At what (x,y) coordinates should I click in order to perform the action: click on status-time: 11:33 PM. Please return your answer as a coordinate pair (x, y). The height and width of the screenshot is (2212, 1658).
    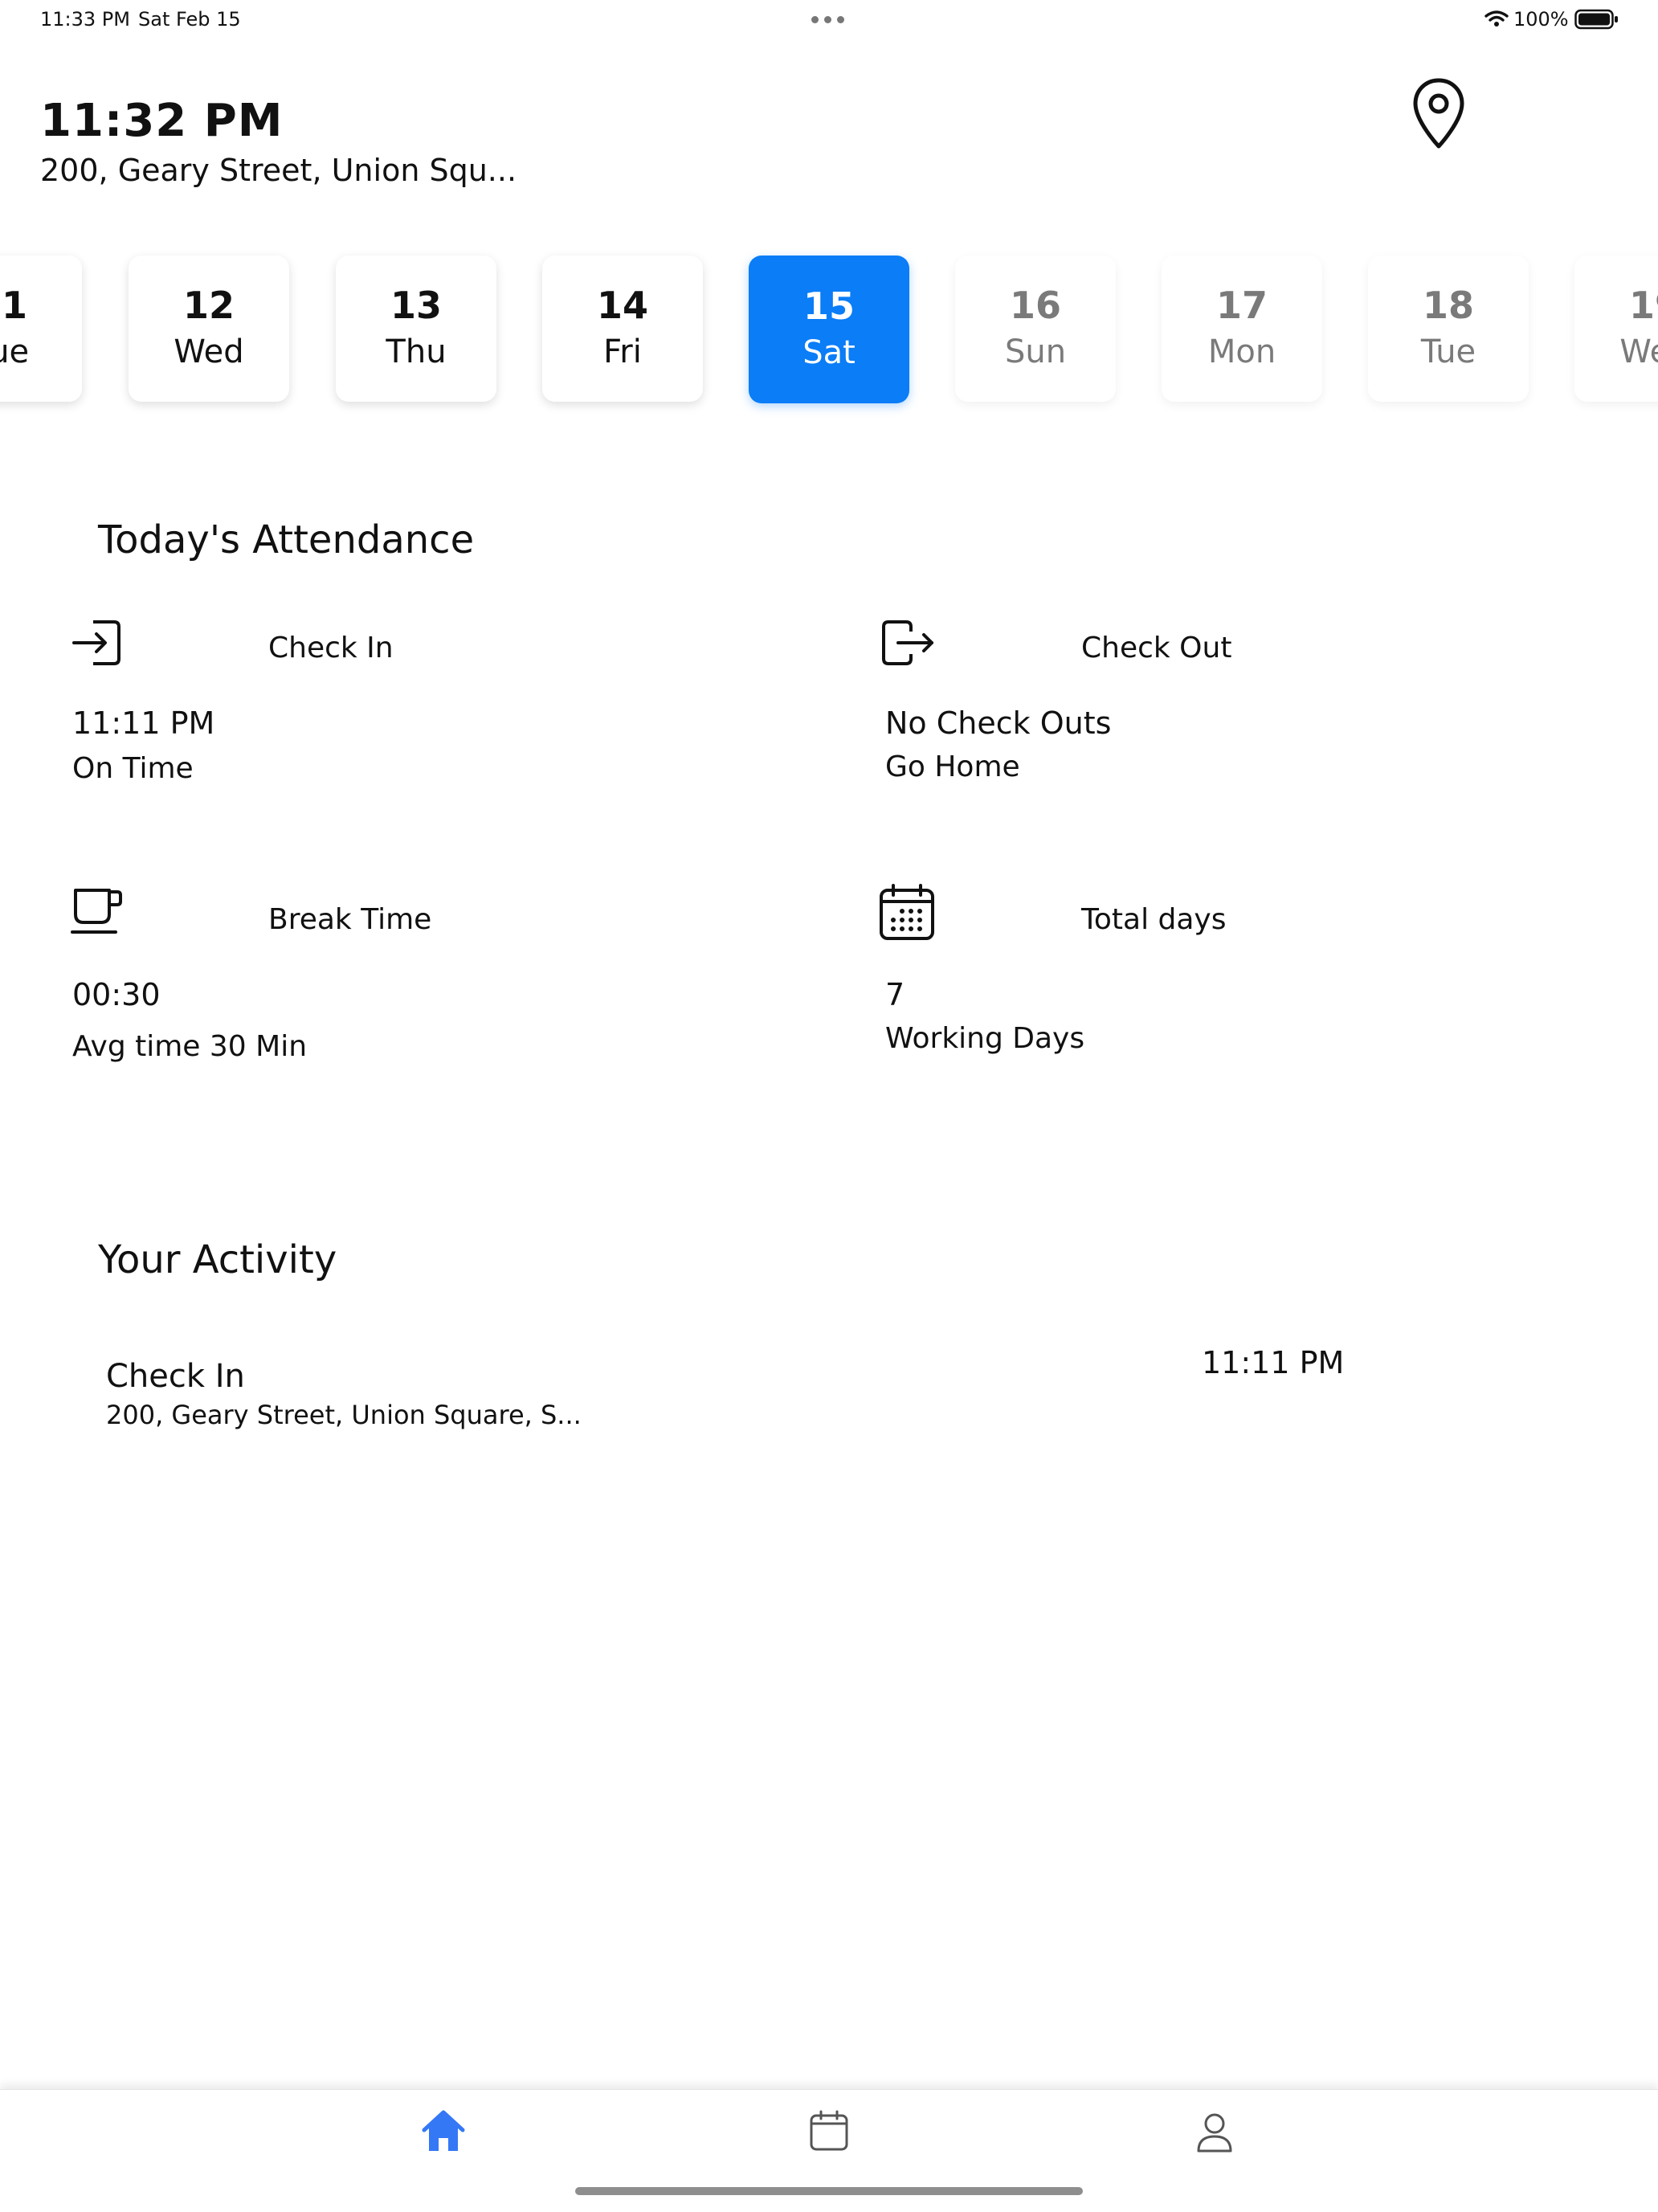
    Looking at the image, I should click on (85, 19).